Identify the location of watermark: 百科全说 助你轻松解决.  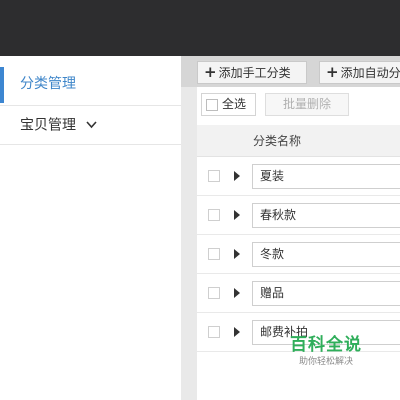
(326, 351).